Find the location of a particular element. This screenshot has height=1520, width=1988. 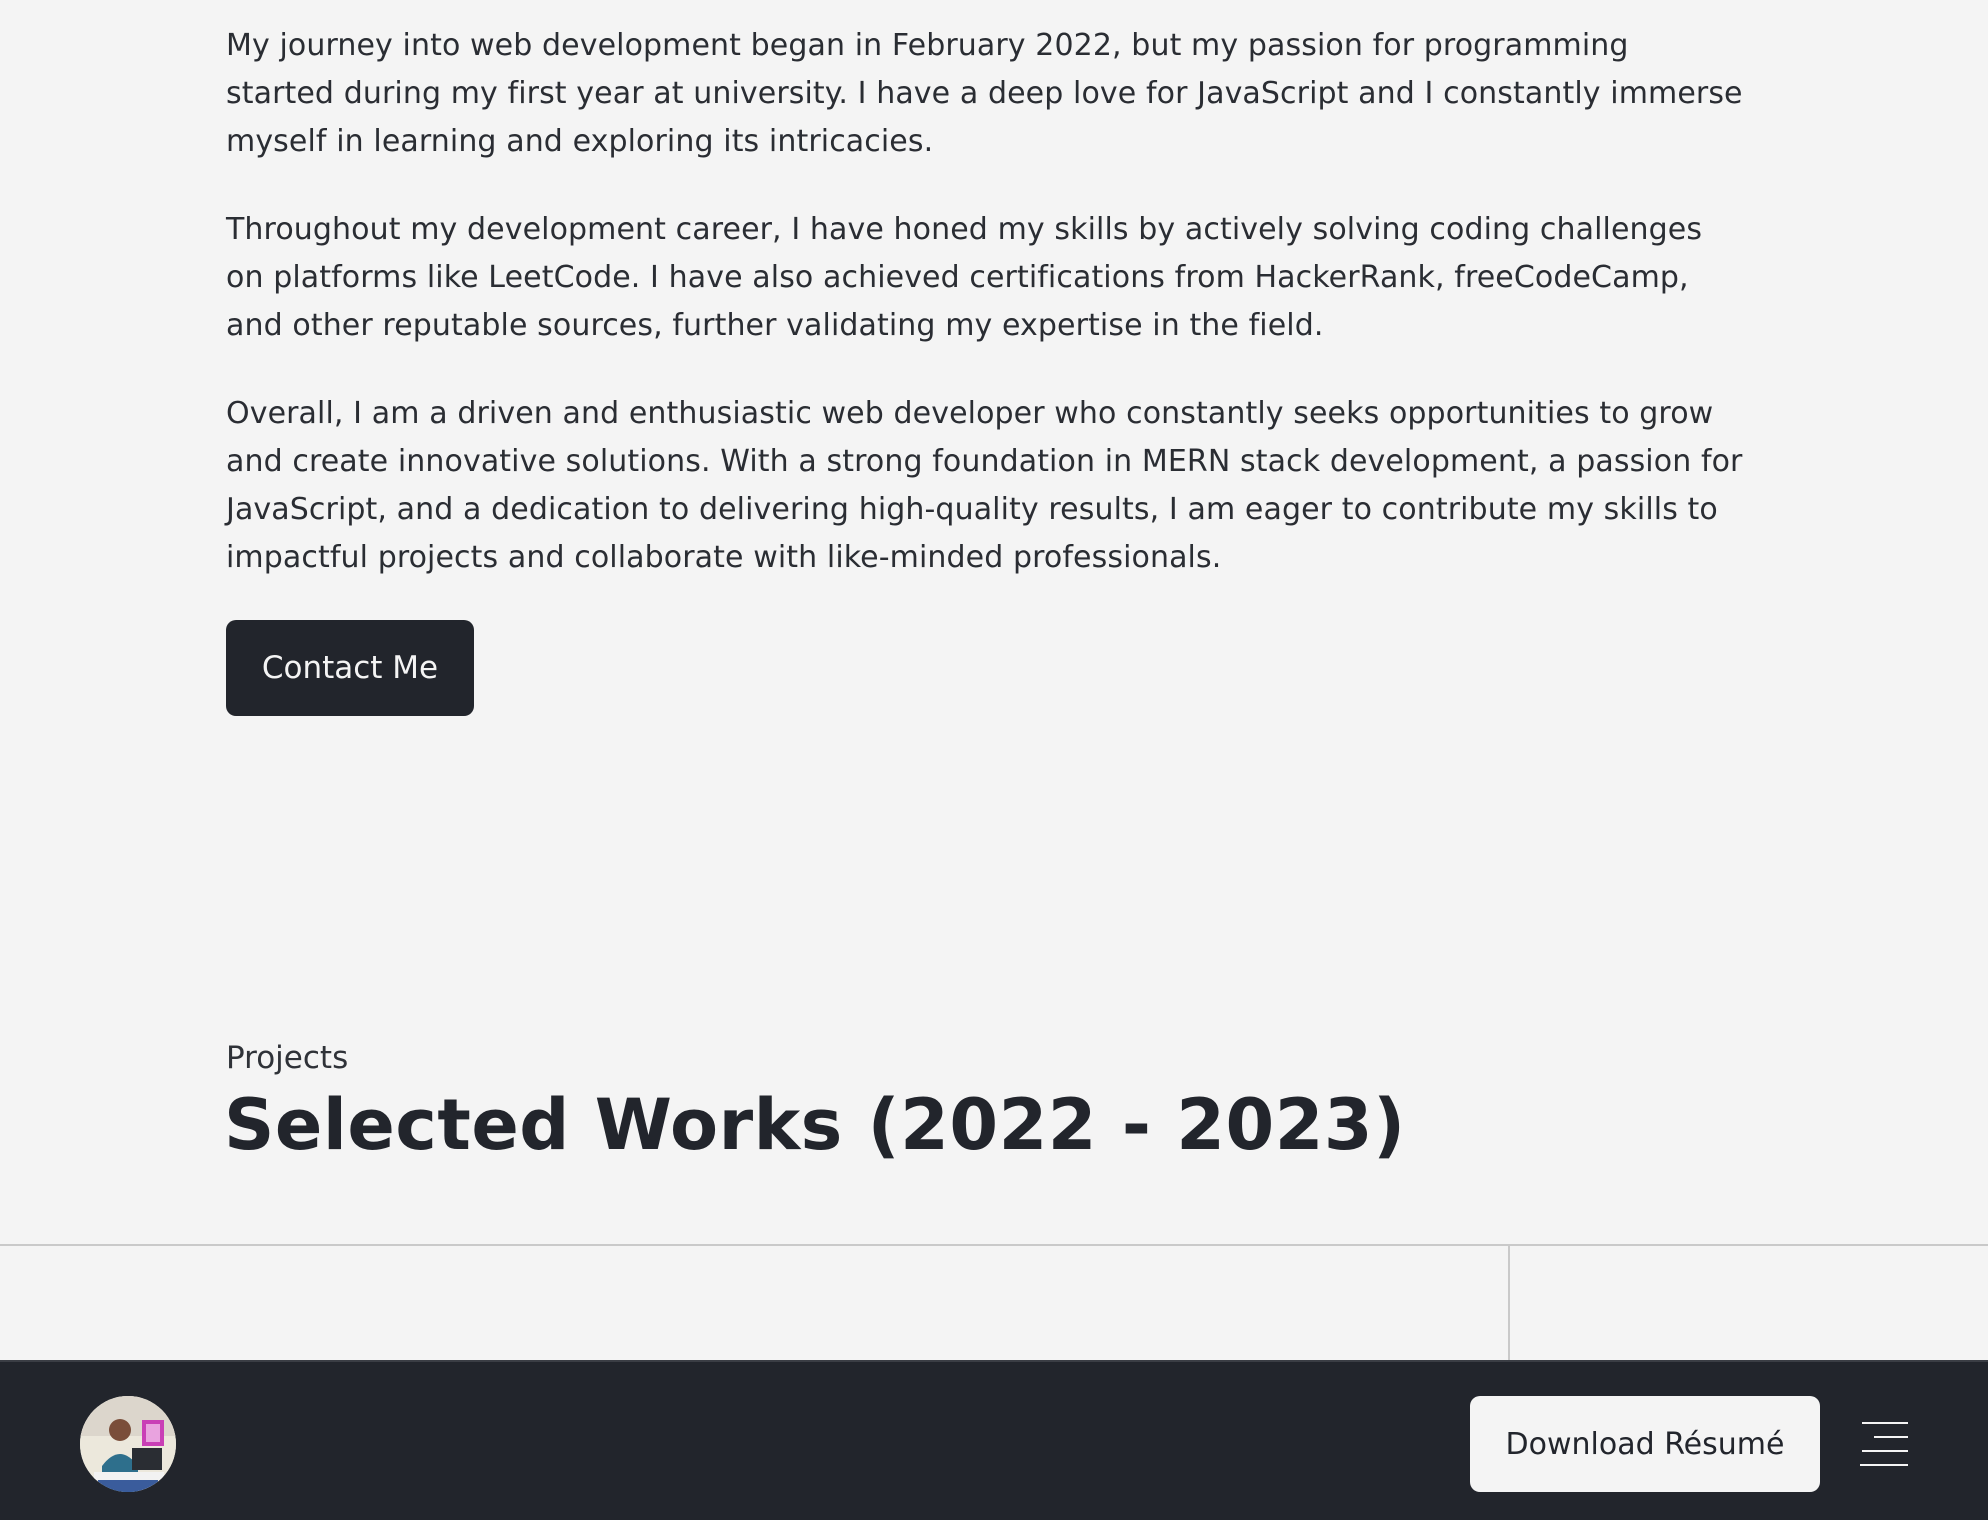

bottom-nav-bar: Download Résumé is located at coordinates (994, 1440).